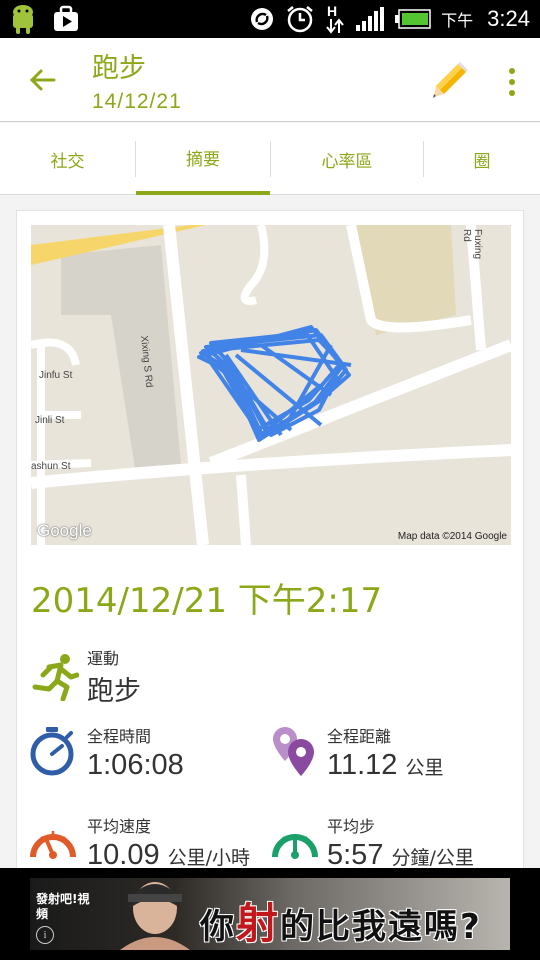  What do you see at coordinates (23, 19) in the screenshot?
I see `android-icon` at bounding box center [23, 19].